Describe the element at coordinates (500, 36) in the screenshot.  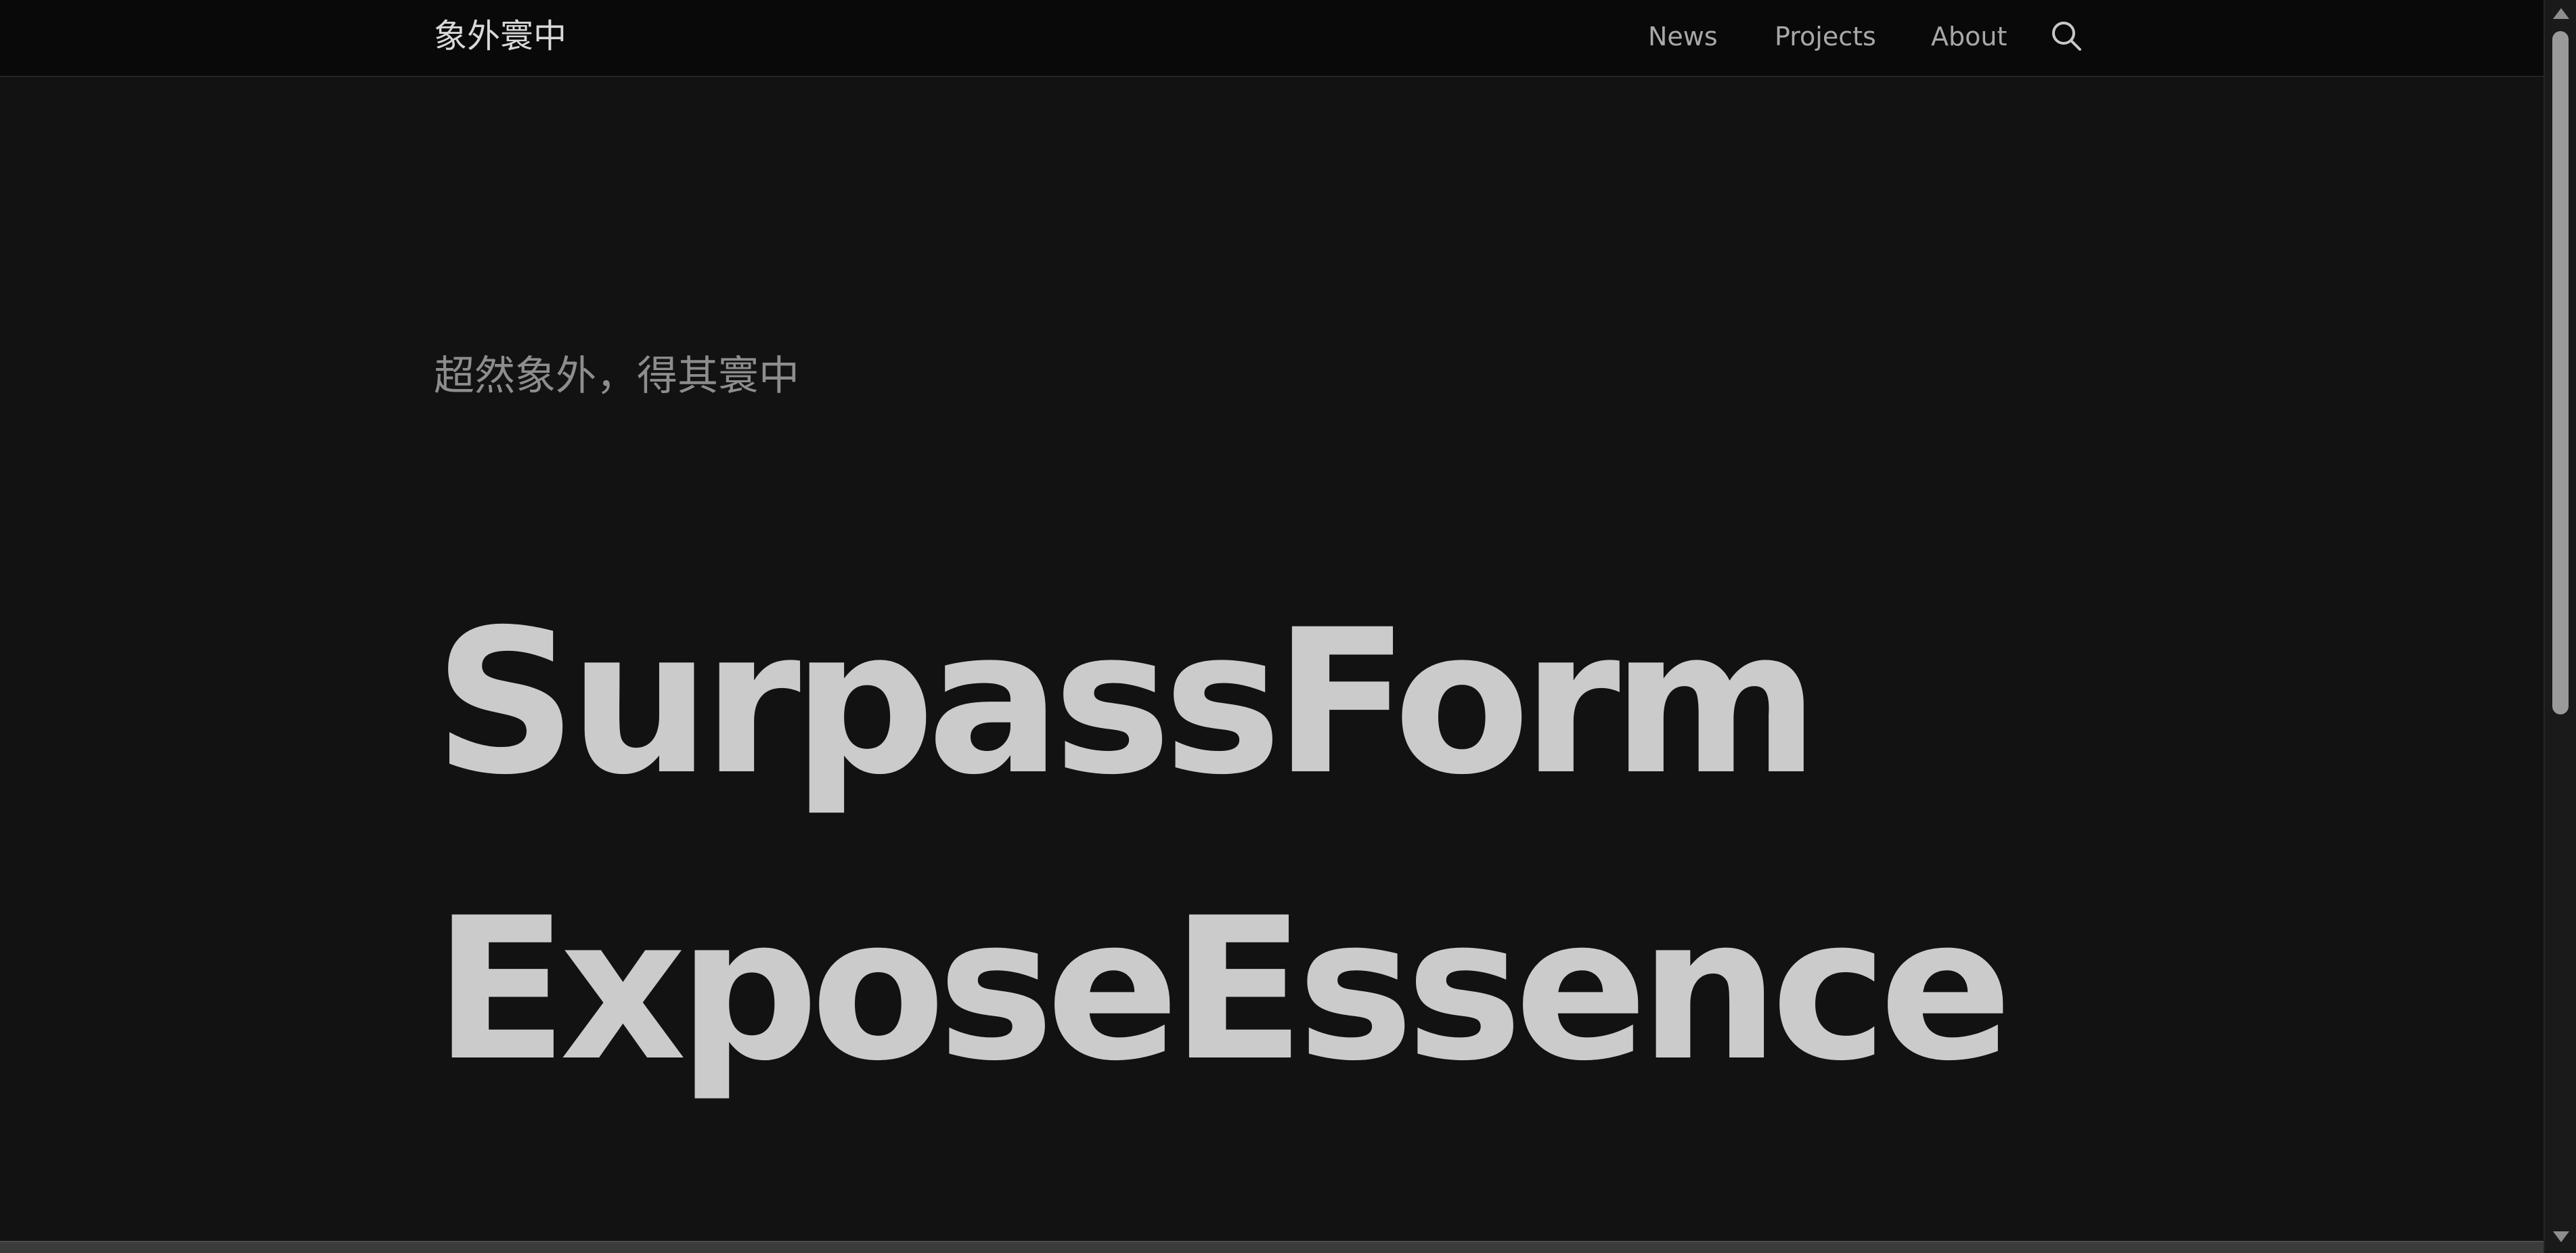
I see `site-title: 象外寰中` at that location.